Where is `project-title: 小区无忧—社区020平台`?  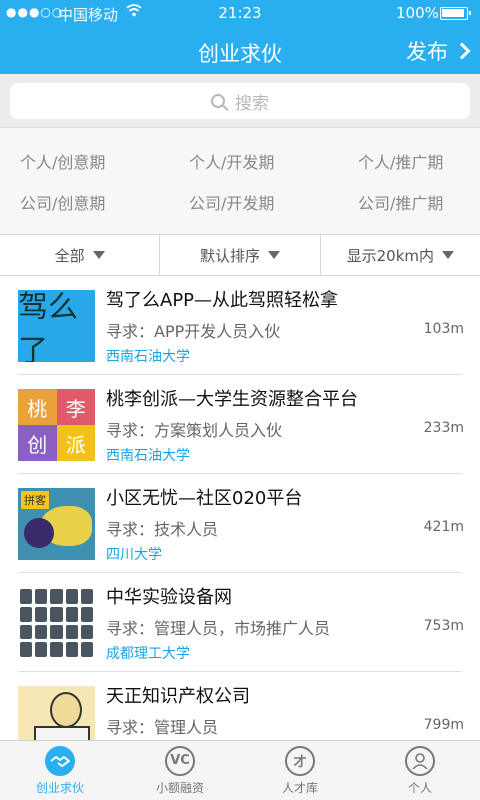
project-title: 小区无忧—社区020平台 is located at coordinates (204, 498).